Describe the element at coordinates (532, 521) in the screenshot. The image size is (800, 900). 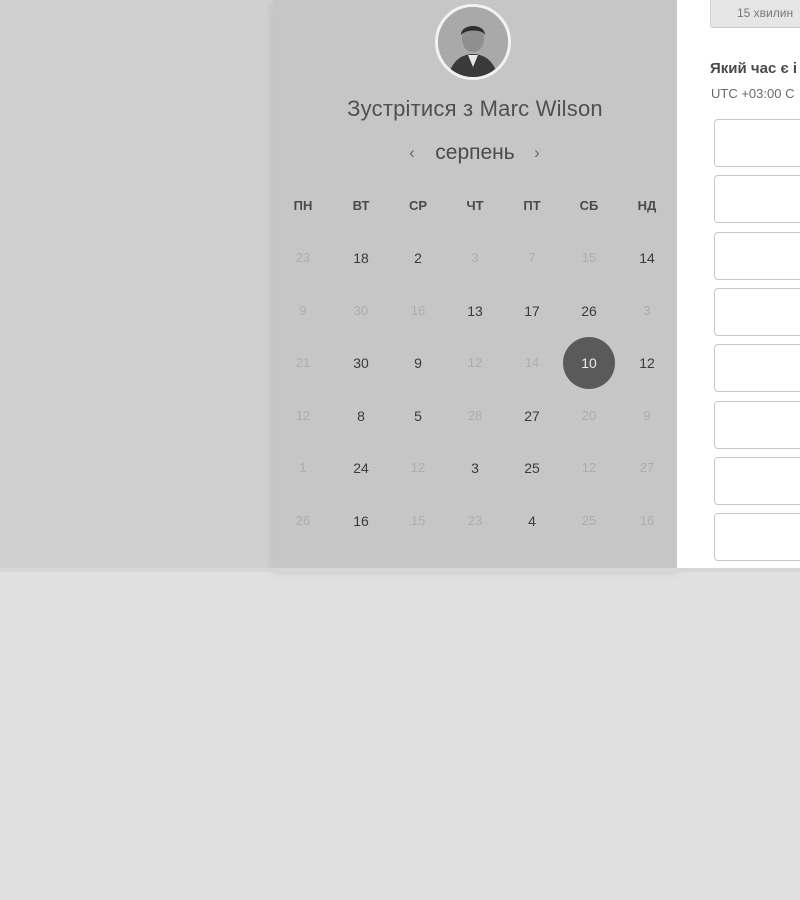
I see `calendar-day: 4` at that location.